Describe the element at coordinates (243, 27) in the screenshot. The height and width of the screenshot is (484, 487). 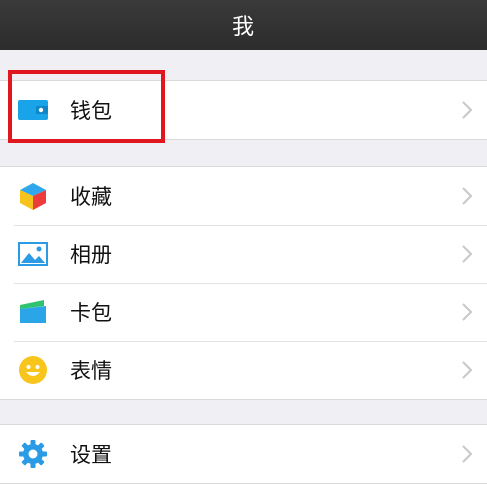
I see `page-title: 我` at that location.